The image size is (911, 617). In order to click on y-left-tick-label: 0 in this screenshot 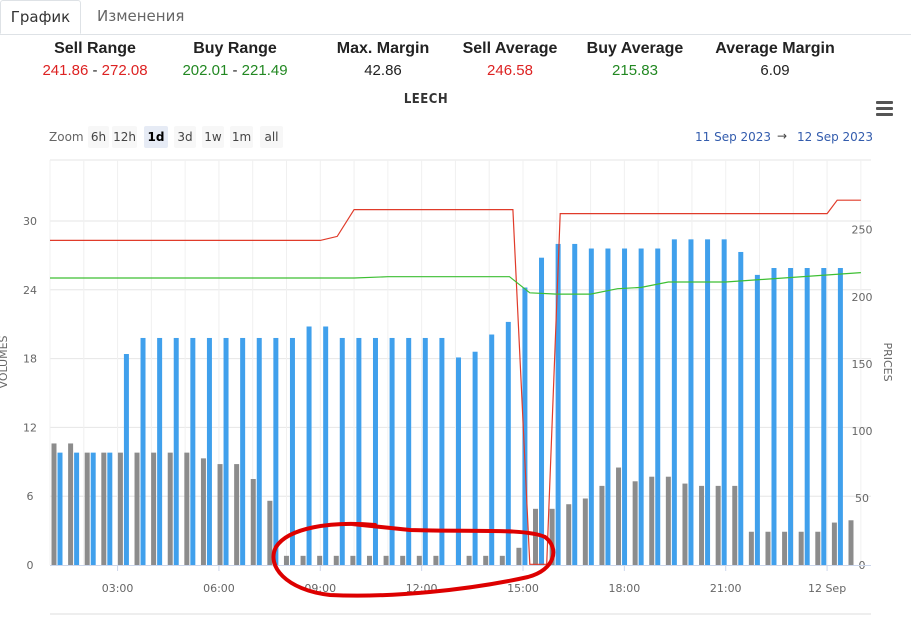, I will do `click(30, 565)`.